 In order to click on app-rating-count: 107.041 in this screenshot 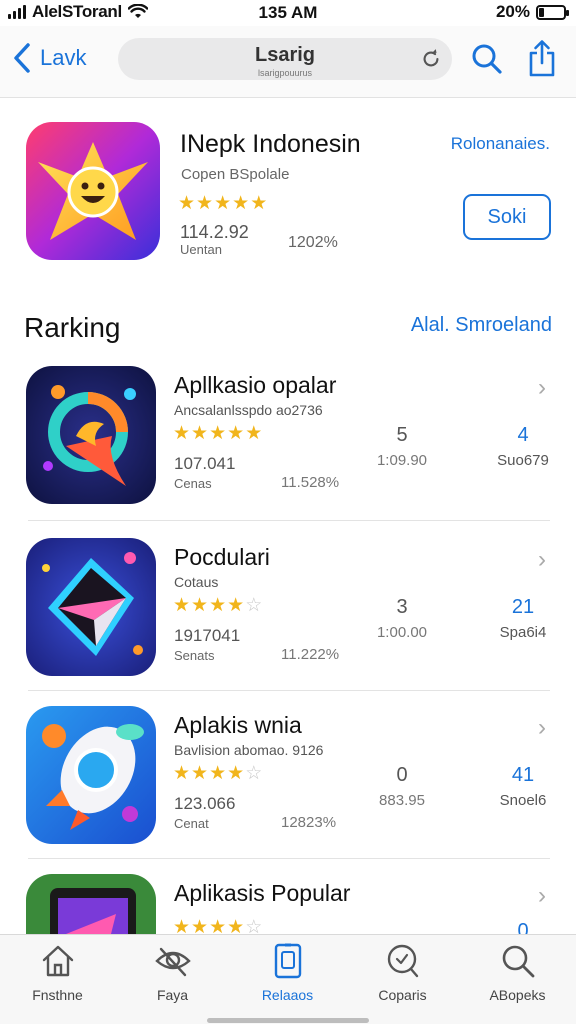, I will do `click(205, 463)`.